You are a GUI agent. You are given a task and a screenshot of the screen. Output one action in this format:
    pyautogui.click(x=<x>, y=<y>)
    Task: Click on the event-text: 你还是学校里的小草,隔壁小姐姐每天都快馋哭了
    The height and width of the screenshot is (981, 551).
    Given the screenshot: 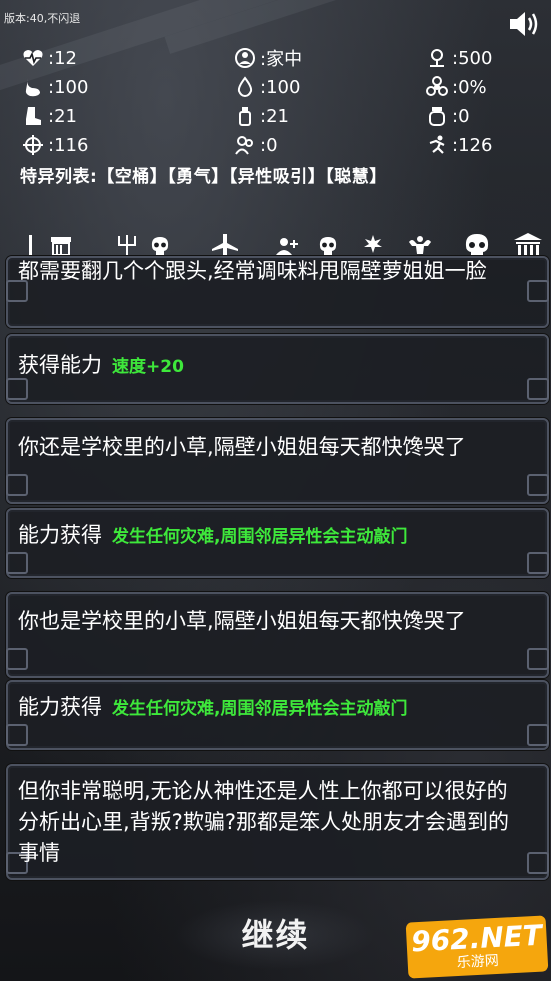 What is the action you would take?
    pyautogui.click(x=242, y=447)
    